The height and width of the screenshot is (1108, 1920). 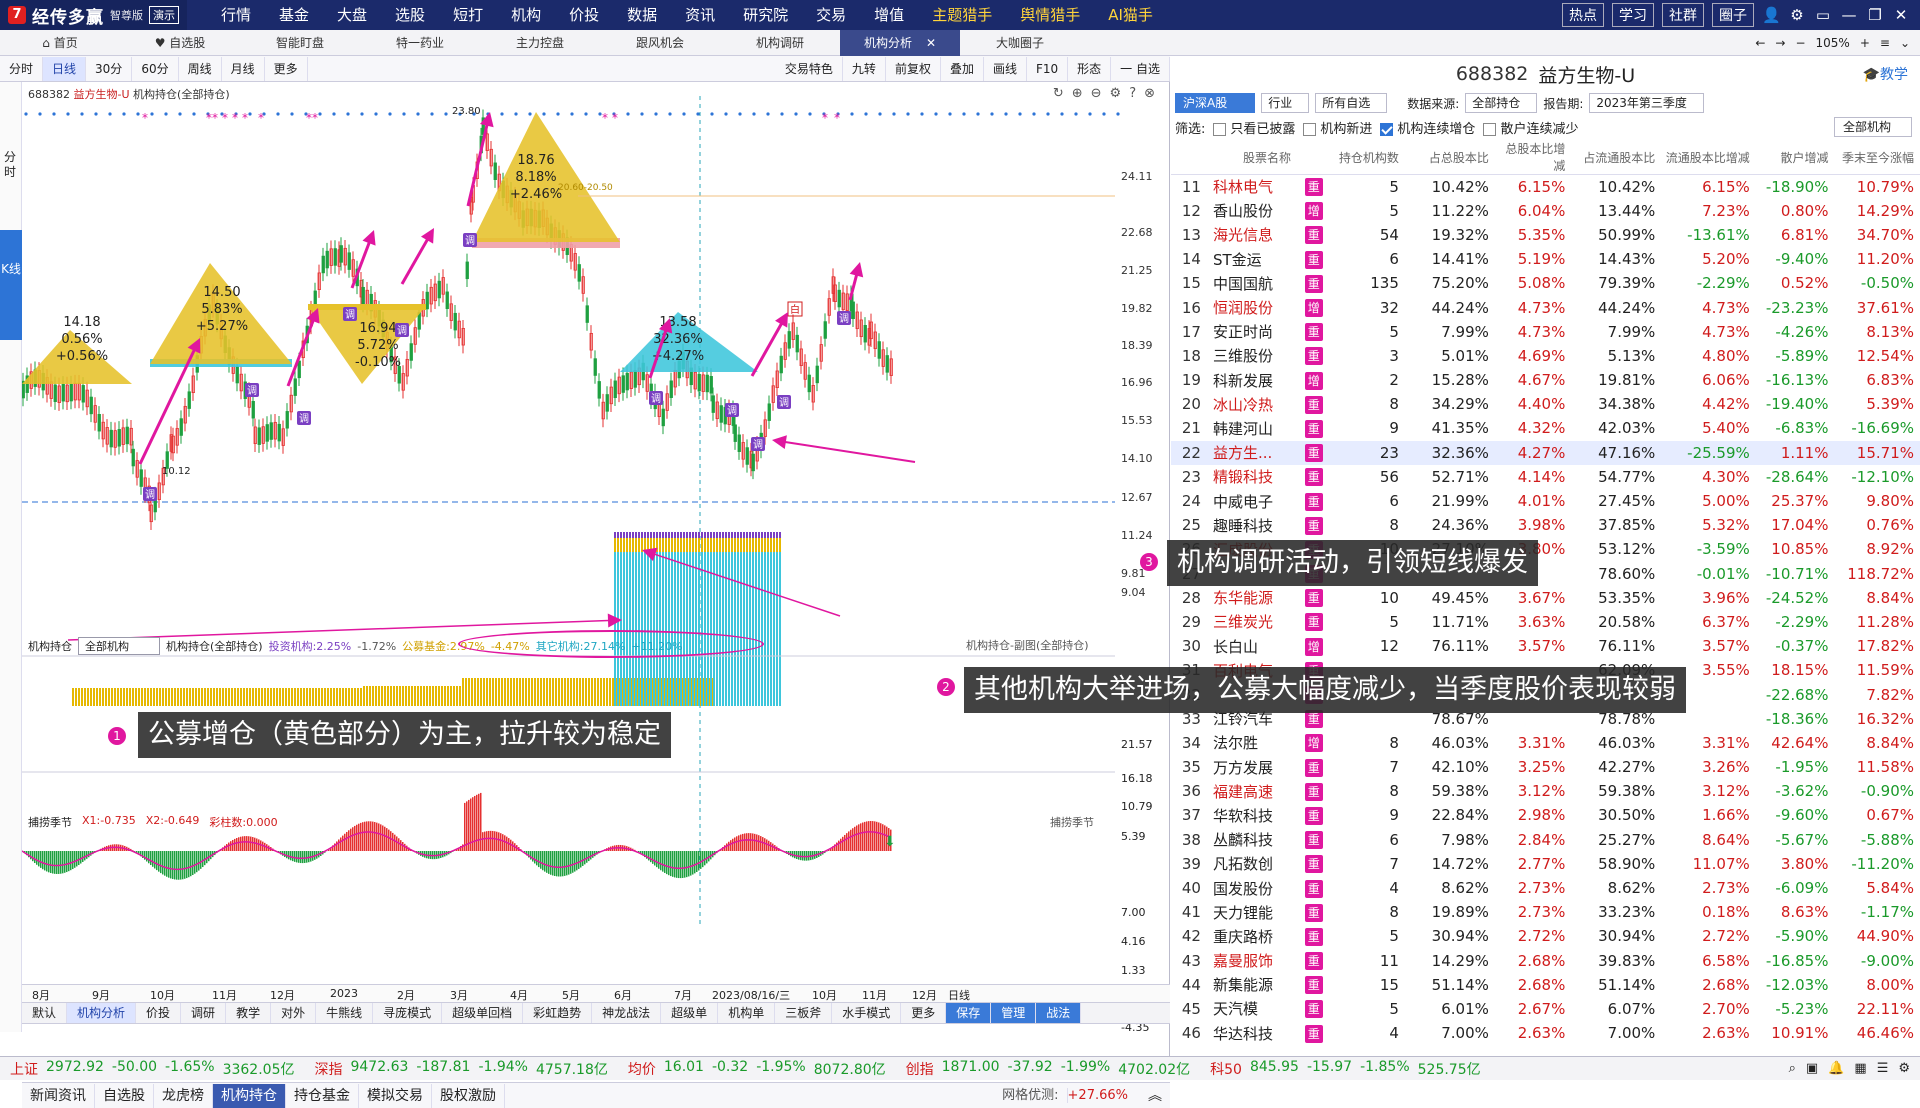 What do you see at coordinates (1450, 157) in the screenshot?
I see `table-header-cell: 占总股本比` at bounding box center [1450, 157].